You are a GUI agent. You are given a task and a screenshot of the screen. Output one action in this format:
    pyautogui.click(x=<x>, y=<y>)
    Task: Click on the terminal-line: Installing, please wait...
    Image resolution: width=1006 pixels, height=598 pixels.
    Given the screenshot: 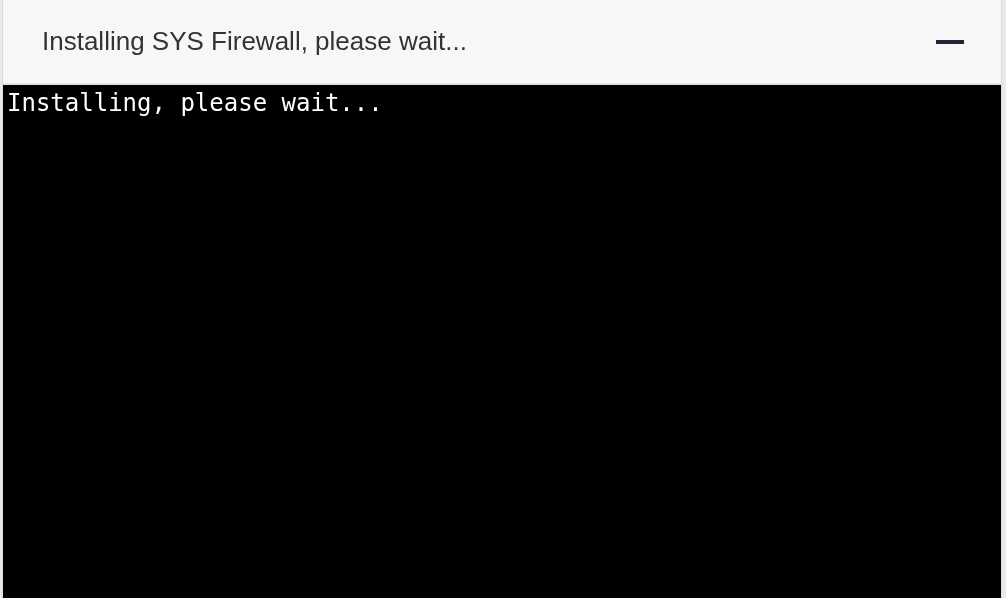 What is the action you would take?
    pyautogui.click(x=195, y=103)
    